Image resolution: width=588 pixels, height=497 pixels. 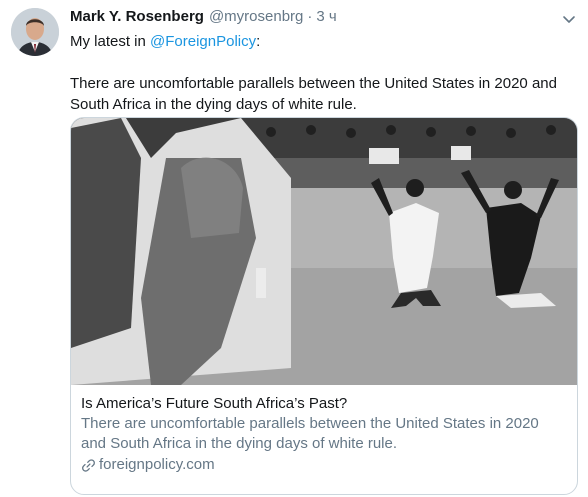 I want to click on timestamp: 3 ч, so click(x=326, y=16).